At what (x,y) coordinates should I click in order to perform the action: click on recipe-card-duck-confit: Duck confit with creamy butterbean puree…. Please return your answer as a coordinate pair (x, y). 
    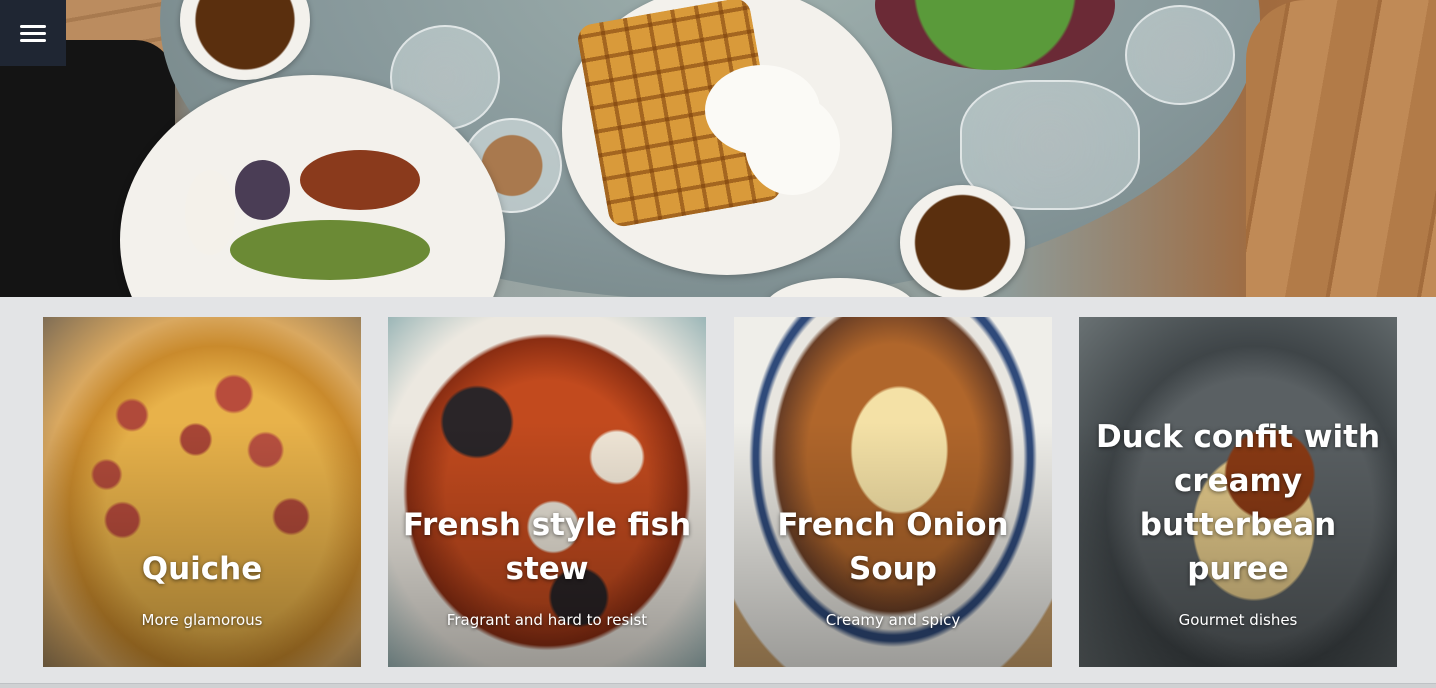
    Looking at the image, I should click on (1238, 492).